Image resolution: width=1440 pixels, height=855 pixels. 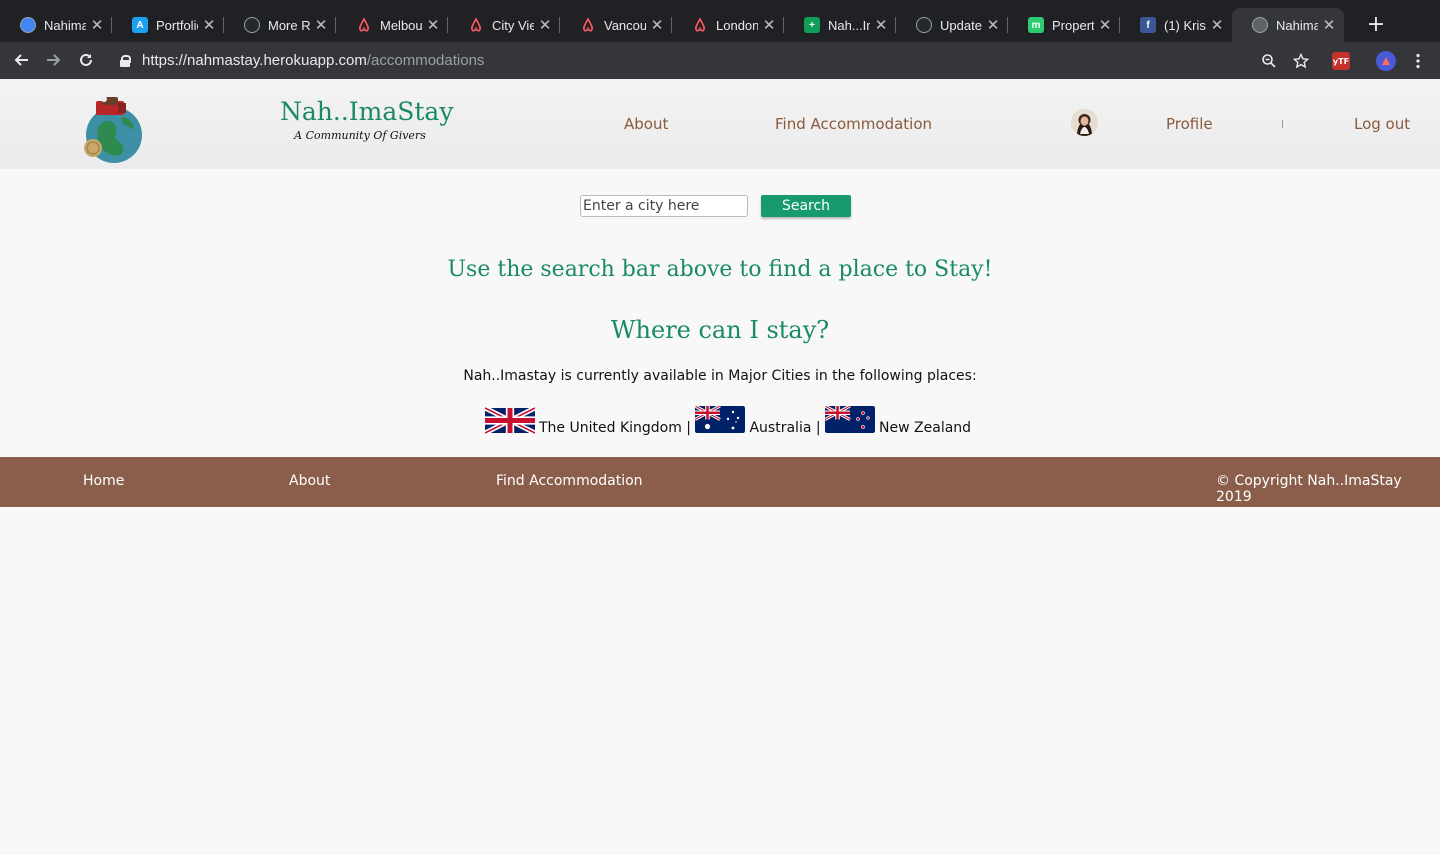 I want to click on tab-title: Portfolio, so click(x=177, y=25).